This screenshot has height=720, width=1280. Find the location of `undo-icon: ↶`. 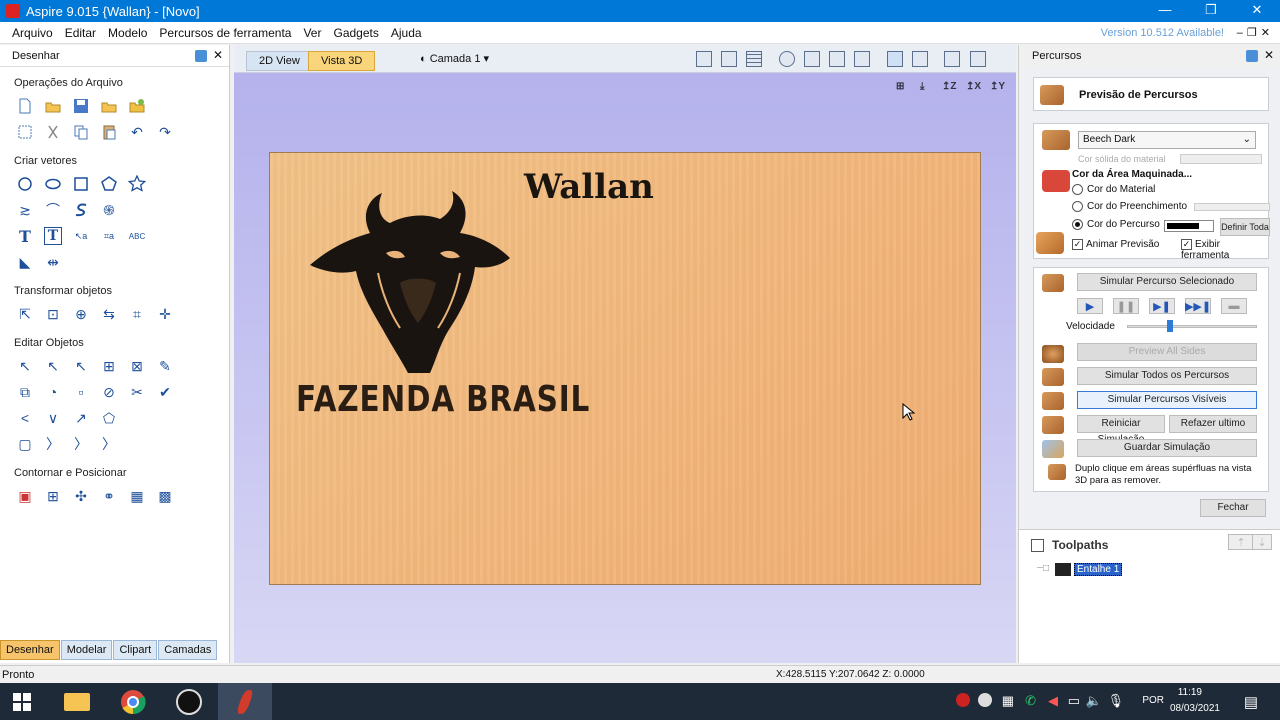

undo-icon: ↶ is located at coordinates (137, 132).